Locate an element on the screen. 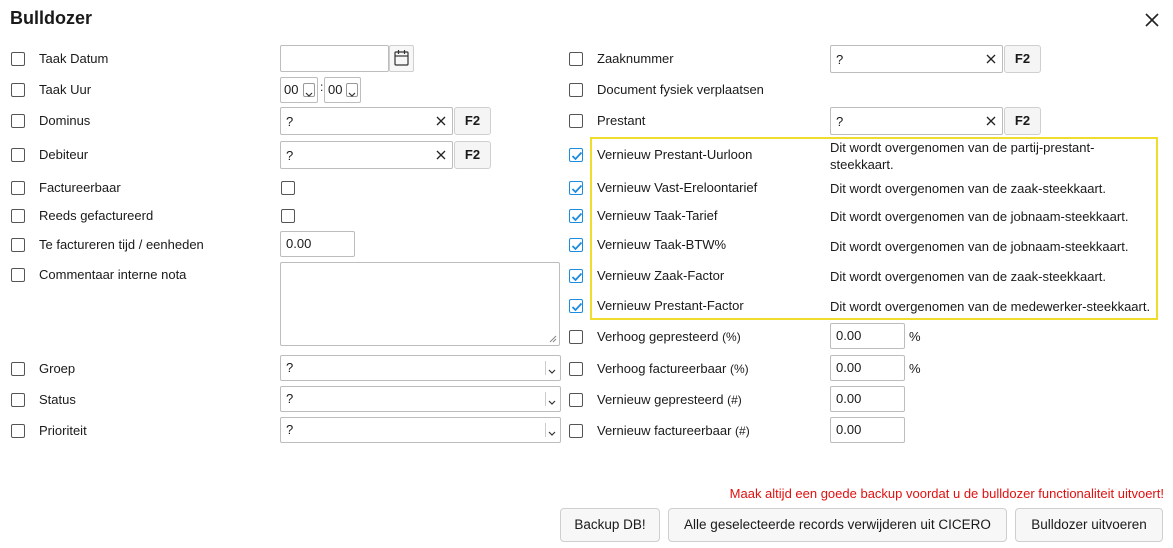 The height and width of the screenshot is (548, 1173). vernieuw-taak-tarief-checkbox is located at coordinates (576, 216).